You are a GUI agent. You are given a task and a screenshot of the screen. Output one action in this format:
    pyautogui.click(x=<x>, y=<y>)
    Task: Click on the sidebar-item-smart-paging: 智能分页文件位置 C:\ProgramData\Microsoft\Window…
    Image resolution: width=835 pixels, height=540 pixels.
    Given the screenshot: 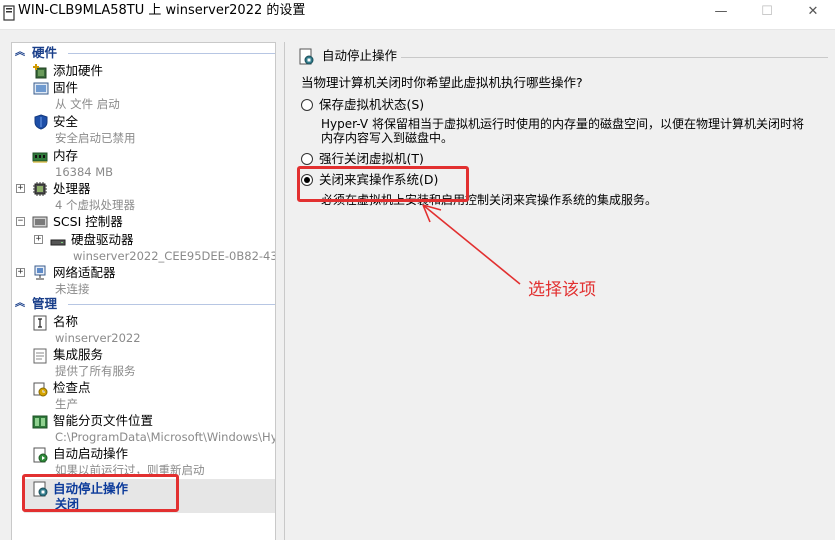 What is the action you would take?
    pyautogui.click(x=143, y=430)
    